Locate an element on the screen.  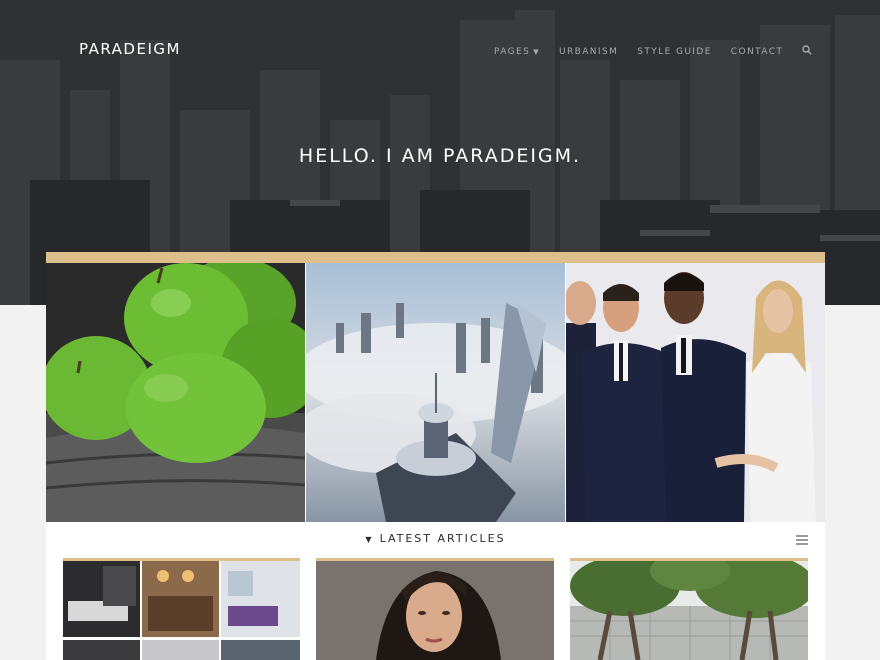
nav-item-pages: PAGES ▼ is located at coordinates (517, 52).